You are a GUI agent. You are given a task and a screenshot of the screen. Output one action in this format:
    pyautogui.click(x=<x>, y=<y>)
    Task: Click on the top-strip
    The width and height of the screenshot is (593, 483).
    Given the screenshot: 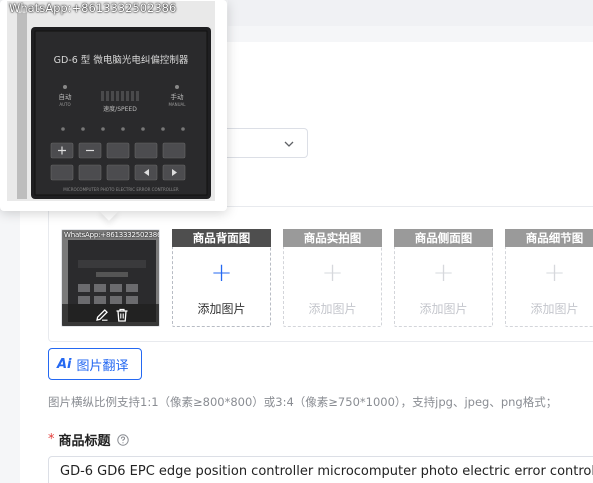 What is the action you would take?
    pyautogui.click(x=410, y=13)
    